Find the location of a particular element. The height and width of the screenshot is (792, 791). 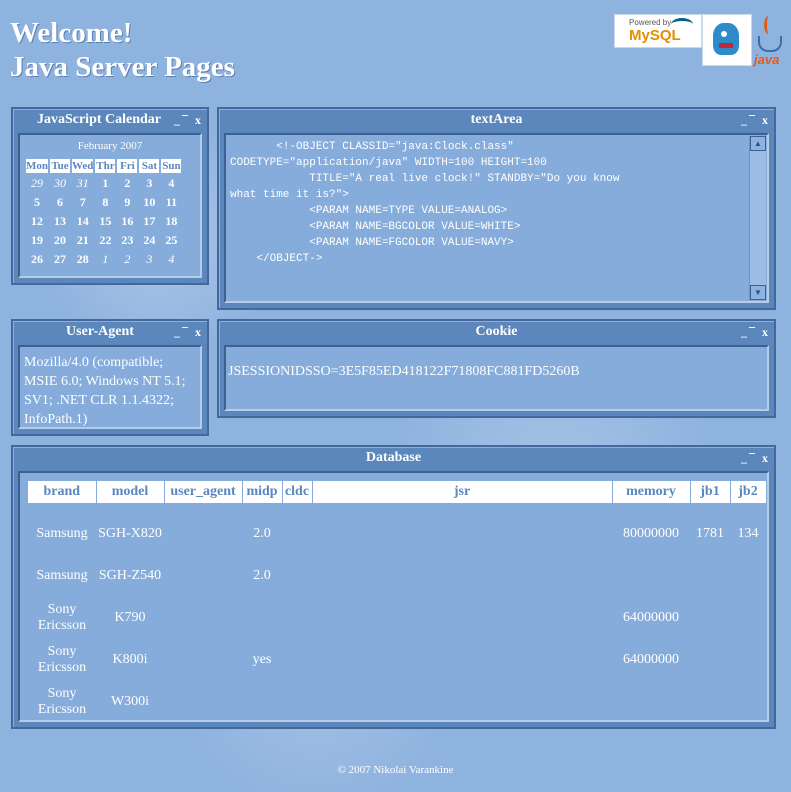

table-row: Sony Ericsson K790 64000000 is located at coordinates (397, 618).